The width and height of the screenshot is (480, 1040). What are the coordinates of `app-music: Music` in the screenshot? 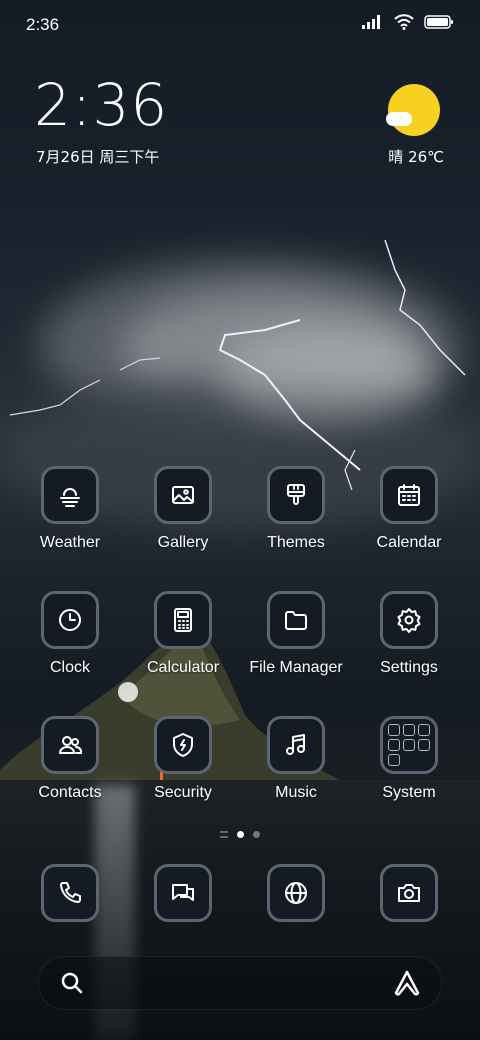 It's located at (296, 759).